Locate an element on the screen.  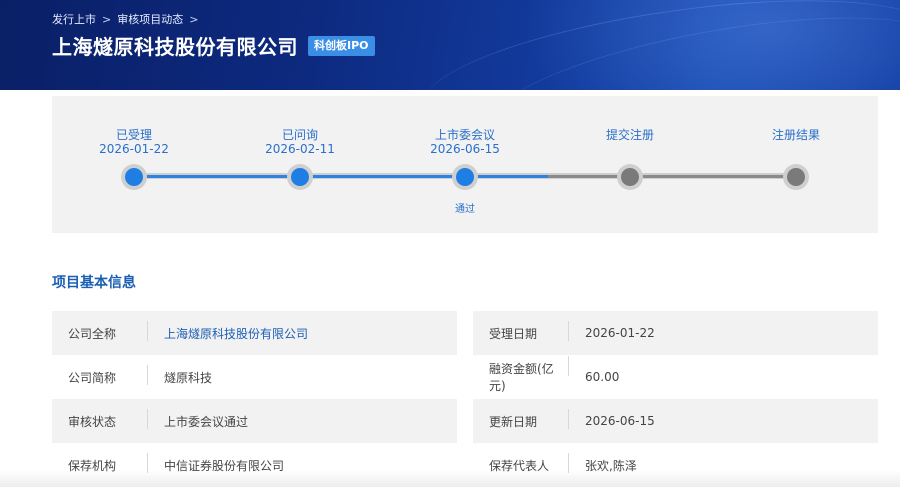
info-cell: 更新日期 2026-06-15 is located at coordinates (675, 421).